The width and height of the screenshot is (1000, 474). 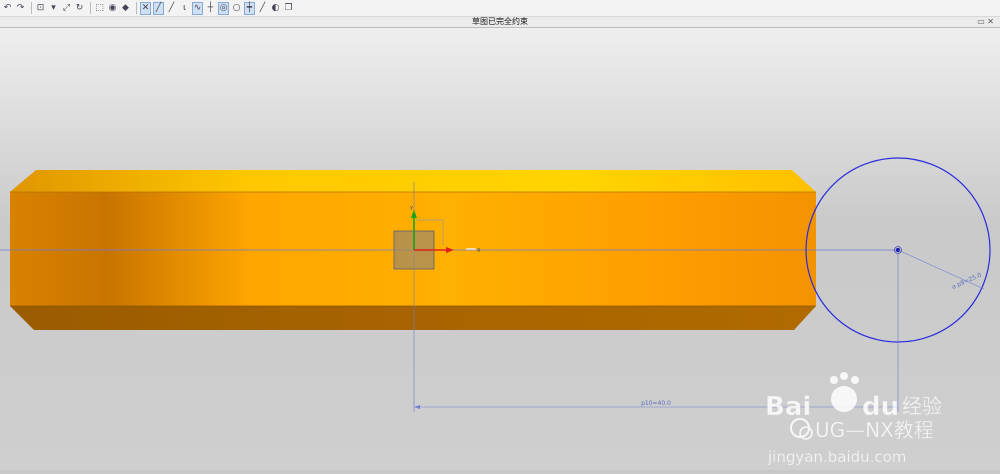 What do you see at coordinates (20, 8) in the screenshot?
I see `redo-button: ↷` at bounding box center [20, 8].